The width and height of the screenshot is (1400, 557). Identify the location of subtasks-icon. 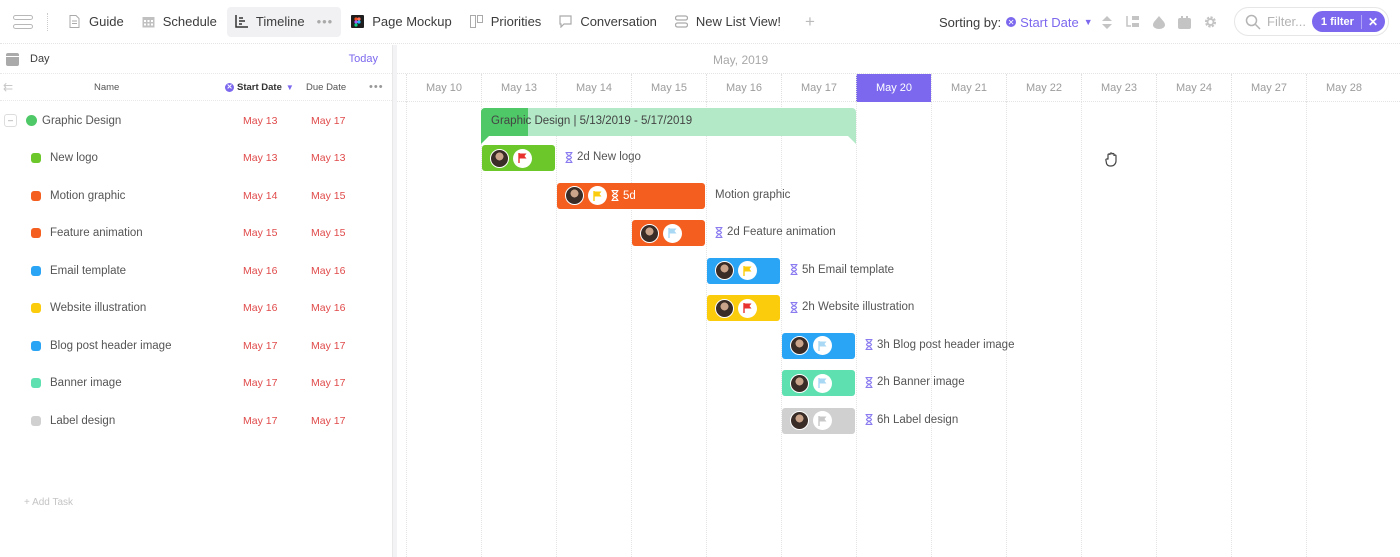
(1132, 22).